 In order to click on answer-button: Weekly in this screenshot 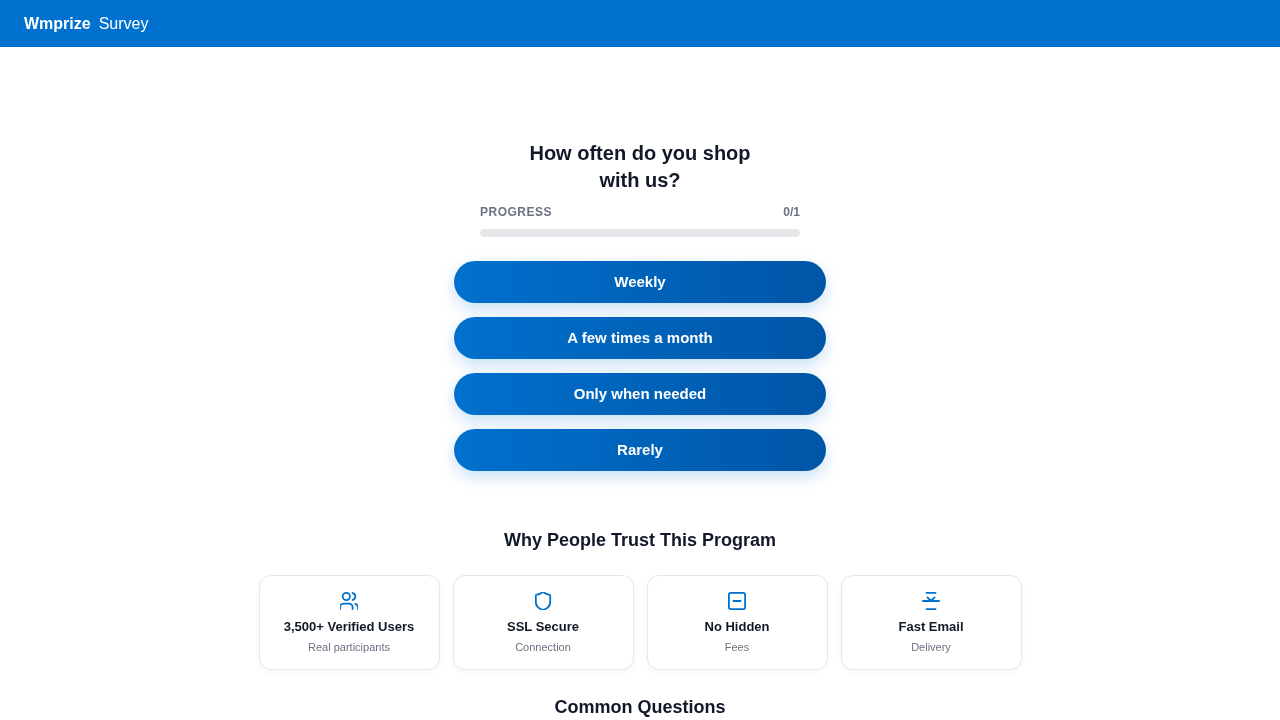, I will do `click(640, 282)`.